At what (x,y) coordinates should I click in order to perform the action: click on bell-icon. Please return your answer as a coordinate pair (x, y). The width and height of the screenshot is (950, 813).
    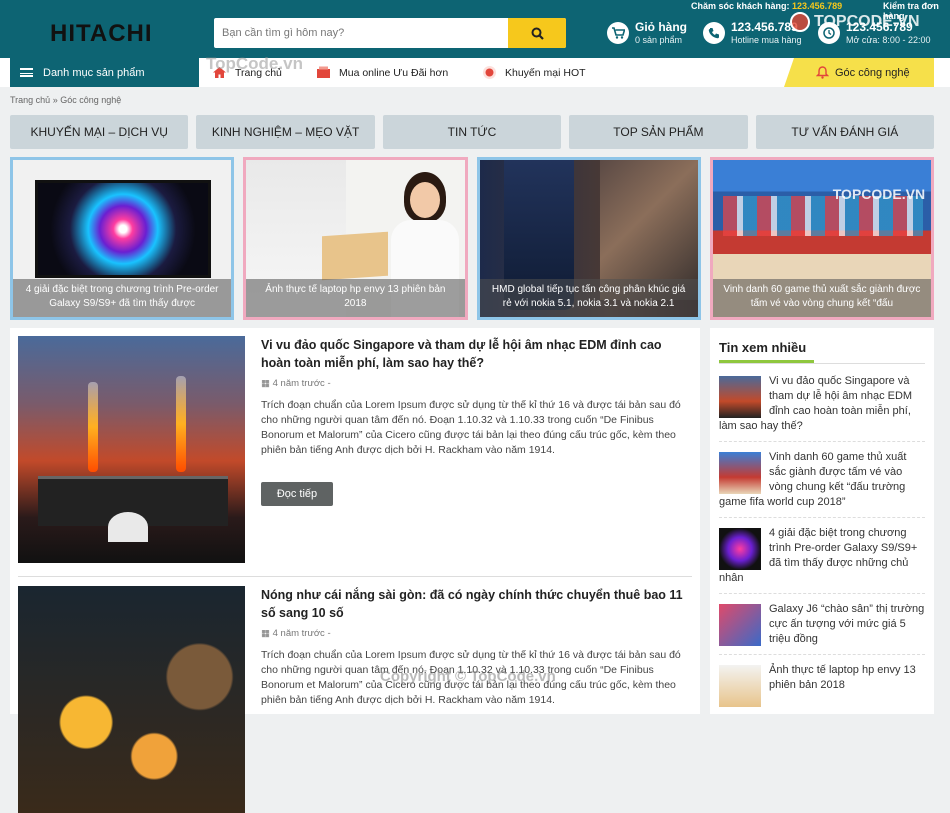
    Looking at the image, I should click on (822, 72).